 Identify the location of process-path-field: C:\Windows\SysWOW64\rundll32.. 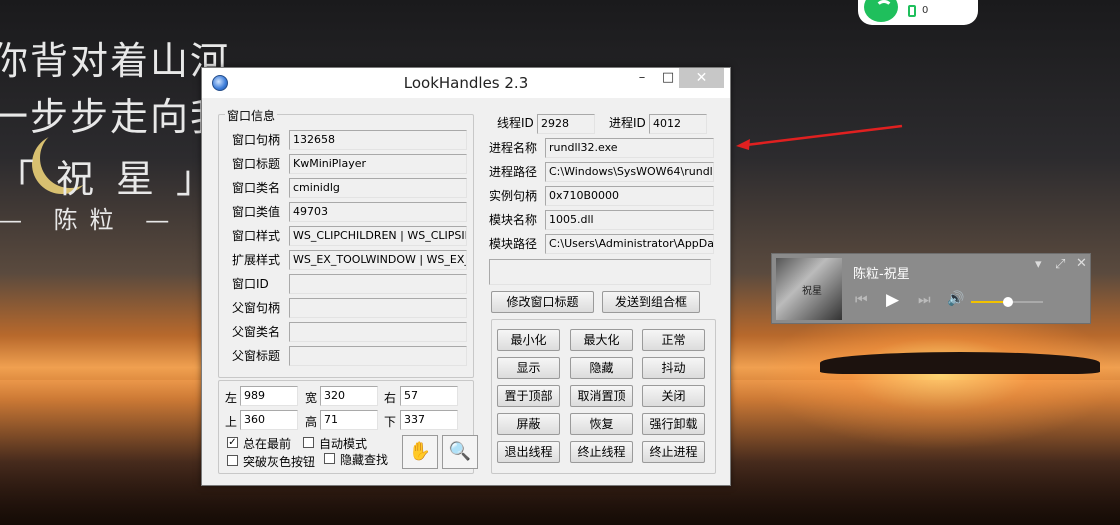
(629, 172).